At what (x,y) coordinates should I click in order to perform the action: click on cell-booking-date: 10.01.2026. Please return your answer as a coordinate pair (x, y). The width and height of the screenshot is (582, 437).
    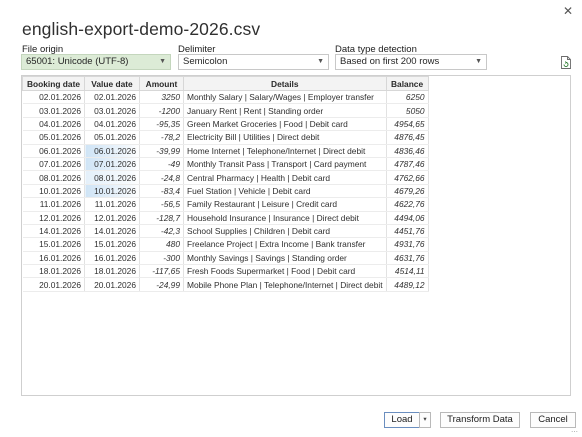
    Looking at the image, I should click on (53, 191).